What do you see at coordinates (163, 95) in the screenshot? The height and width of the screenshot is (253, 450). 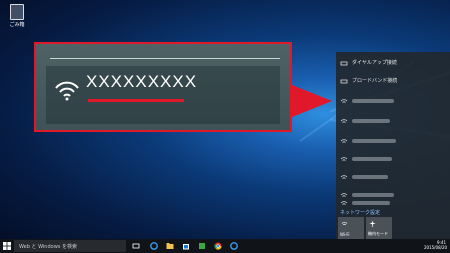 I see `zoomed-network-item: XXXXXXXXX` at bounding box center [163, 95].